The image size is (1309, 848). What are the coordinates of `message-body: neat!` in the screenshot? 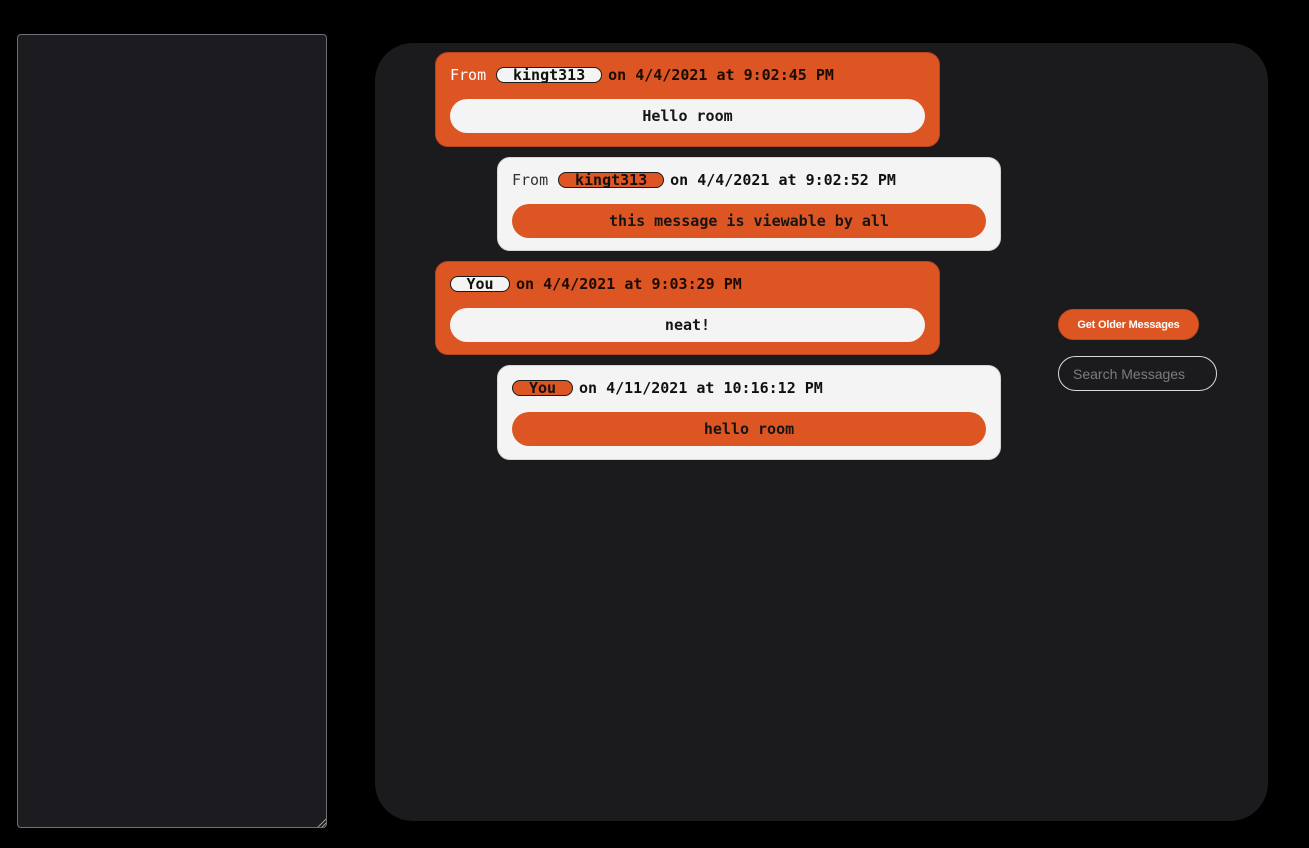 It's located at (687, 325).